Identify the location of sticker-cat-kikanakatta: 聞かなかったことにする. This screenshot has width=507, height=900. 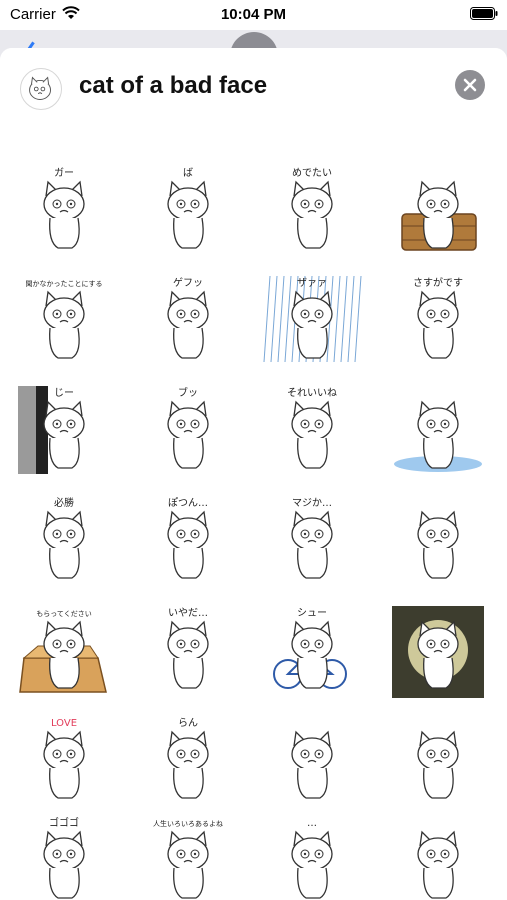
(64, 322).